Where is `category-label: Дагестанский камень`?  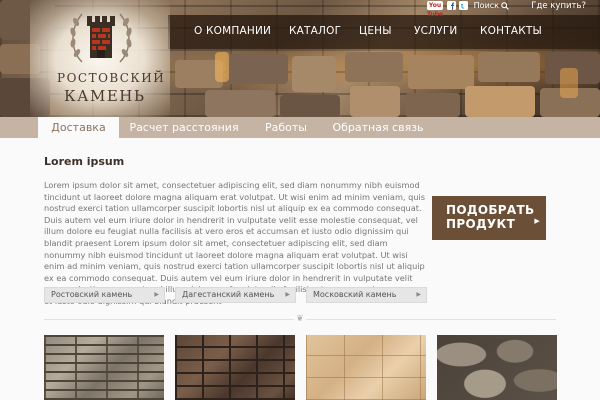
category-label: Дагестанский камень is located at coordinates (228, 294).